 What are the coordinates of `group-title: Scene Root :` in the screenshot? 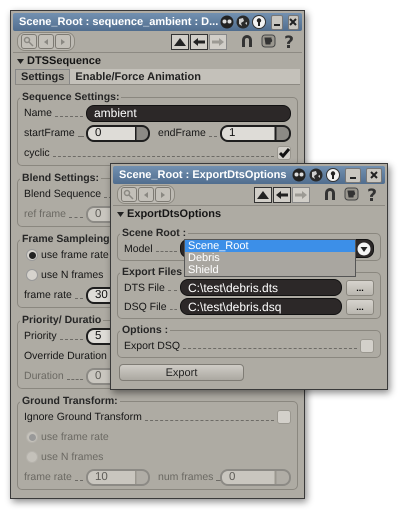 It's located at (154, 233).